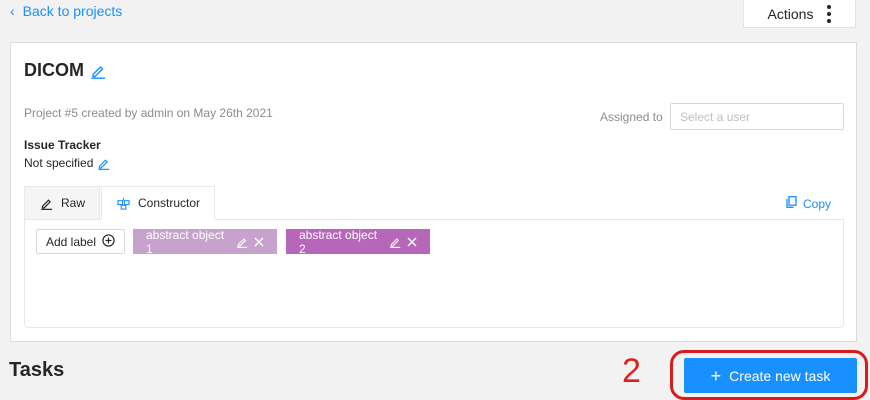  What do you see at coordinates (631, 371) in the screenshot?
I see `annotation-step-number: 2` at bounding box center [631, 371].